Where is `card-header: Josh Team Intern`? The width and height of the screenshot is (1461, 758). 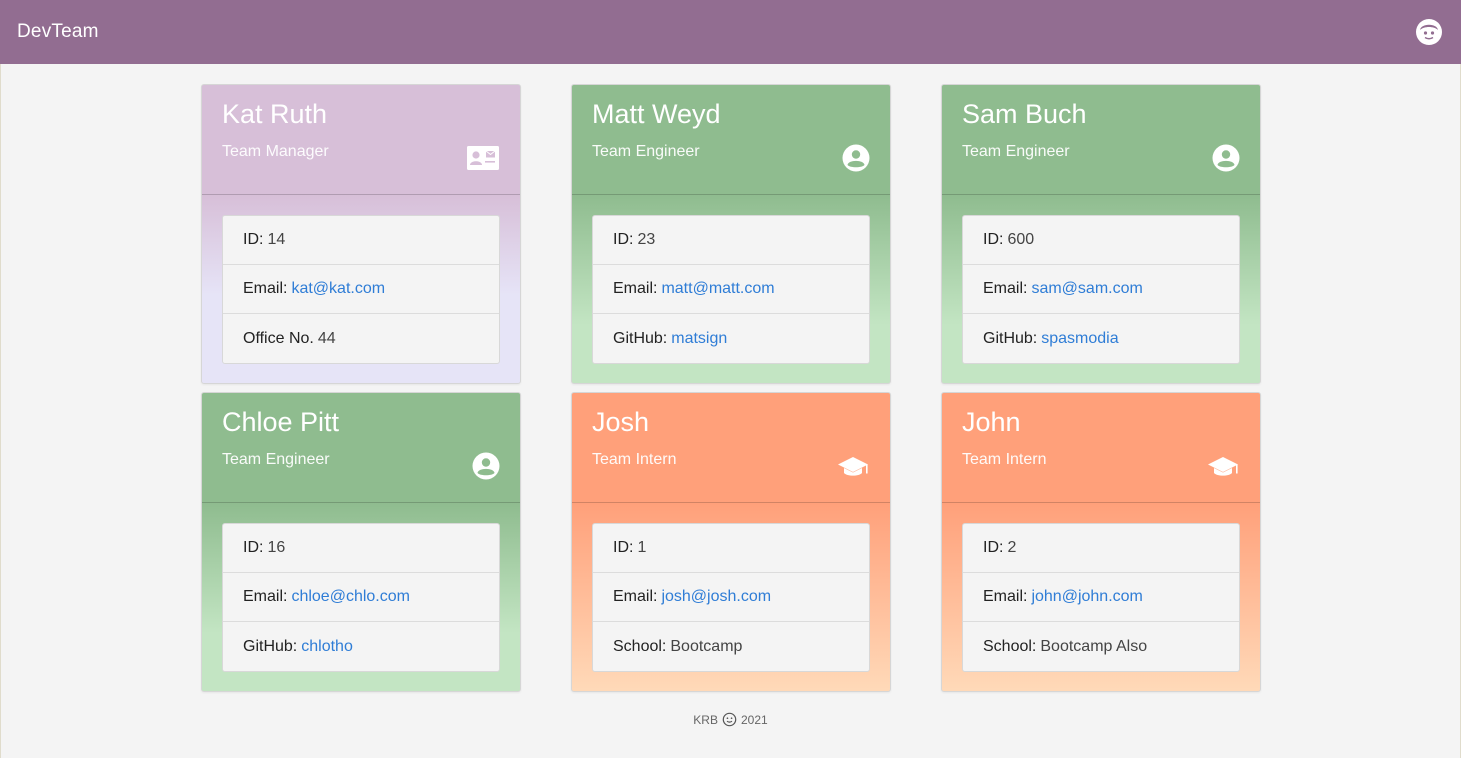
card-header: Josh Team Intern is located at coordinates (731, 448).